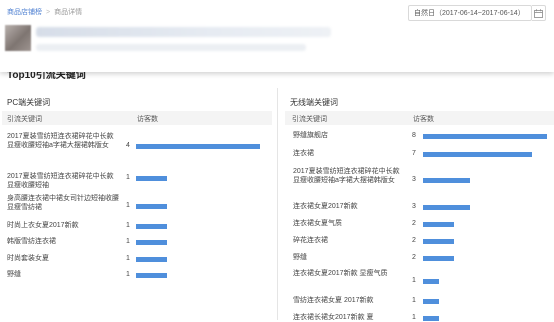 The image size is (554, 322). I want to click on mobile-row-keyword: 连衣裙女夏2017新款 显瘦气质, so click(348, 273).